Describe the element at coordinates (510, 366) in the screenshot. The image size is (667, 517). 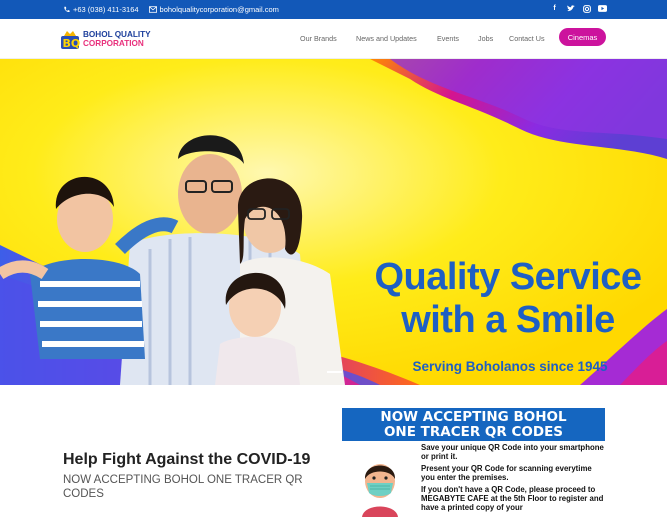
I see `hero-subtitle: Serving Boholanos since 1945` at that location.